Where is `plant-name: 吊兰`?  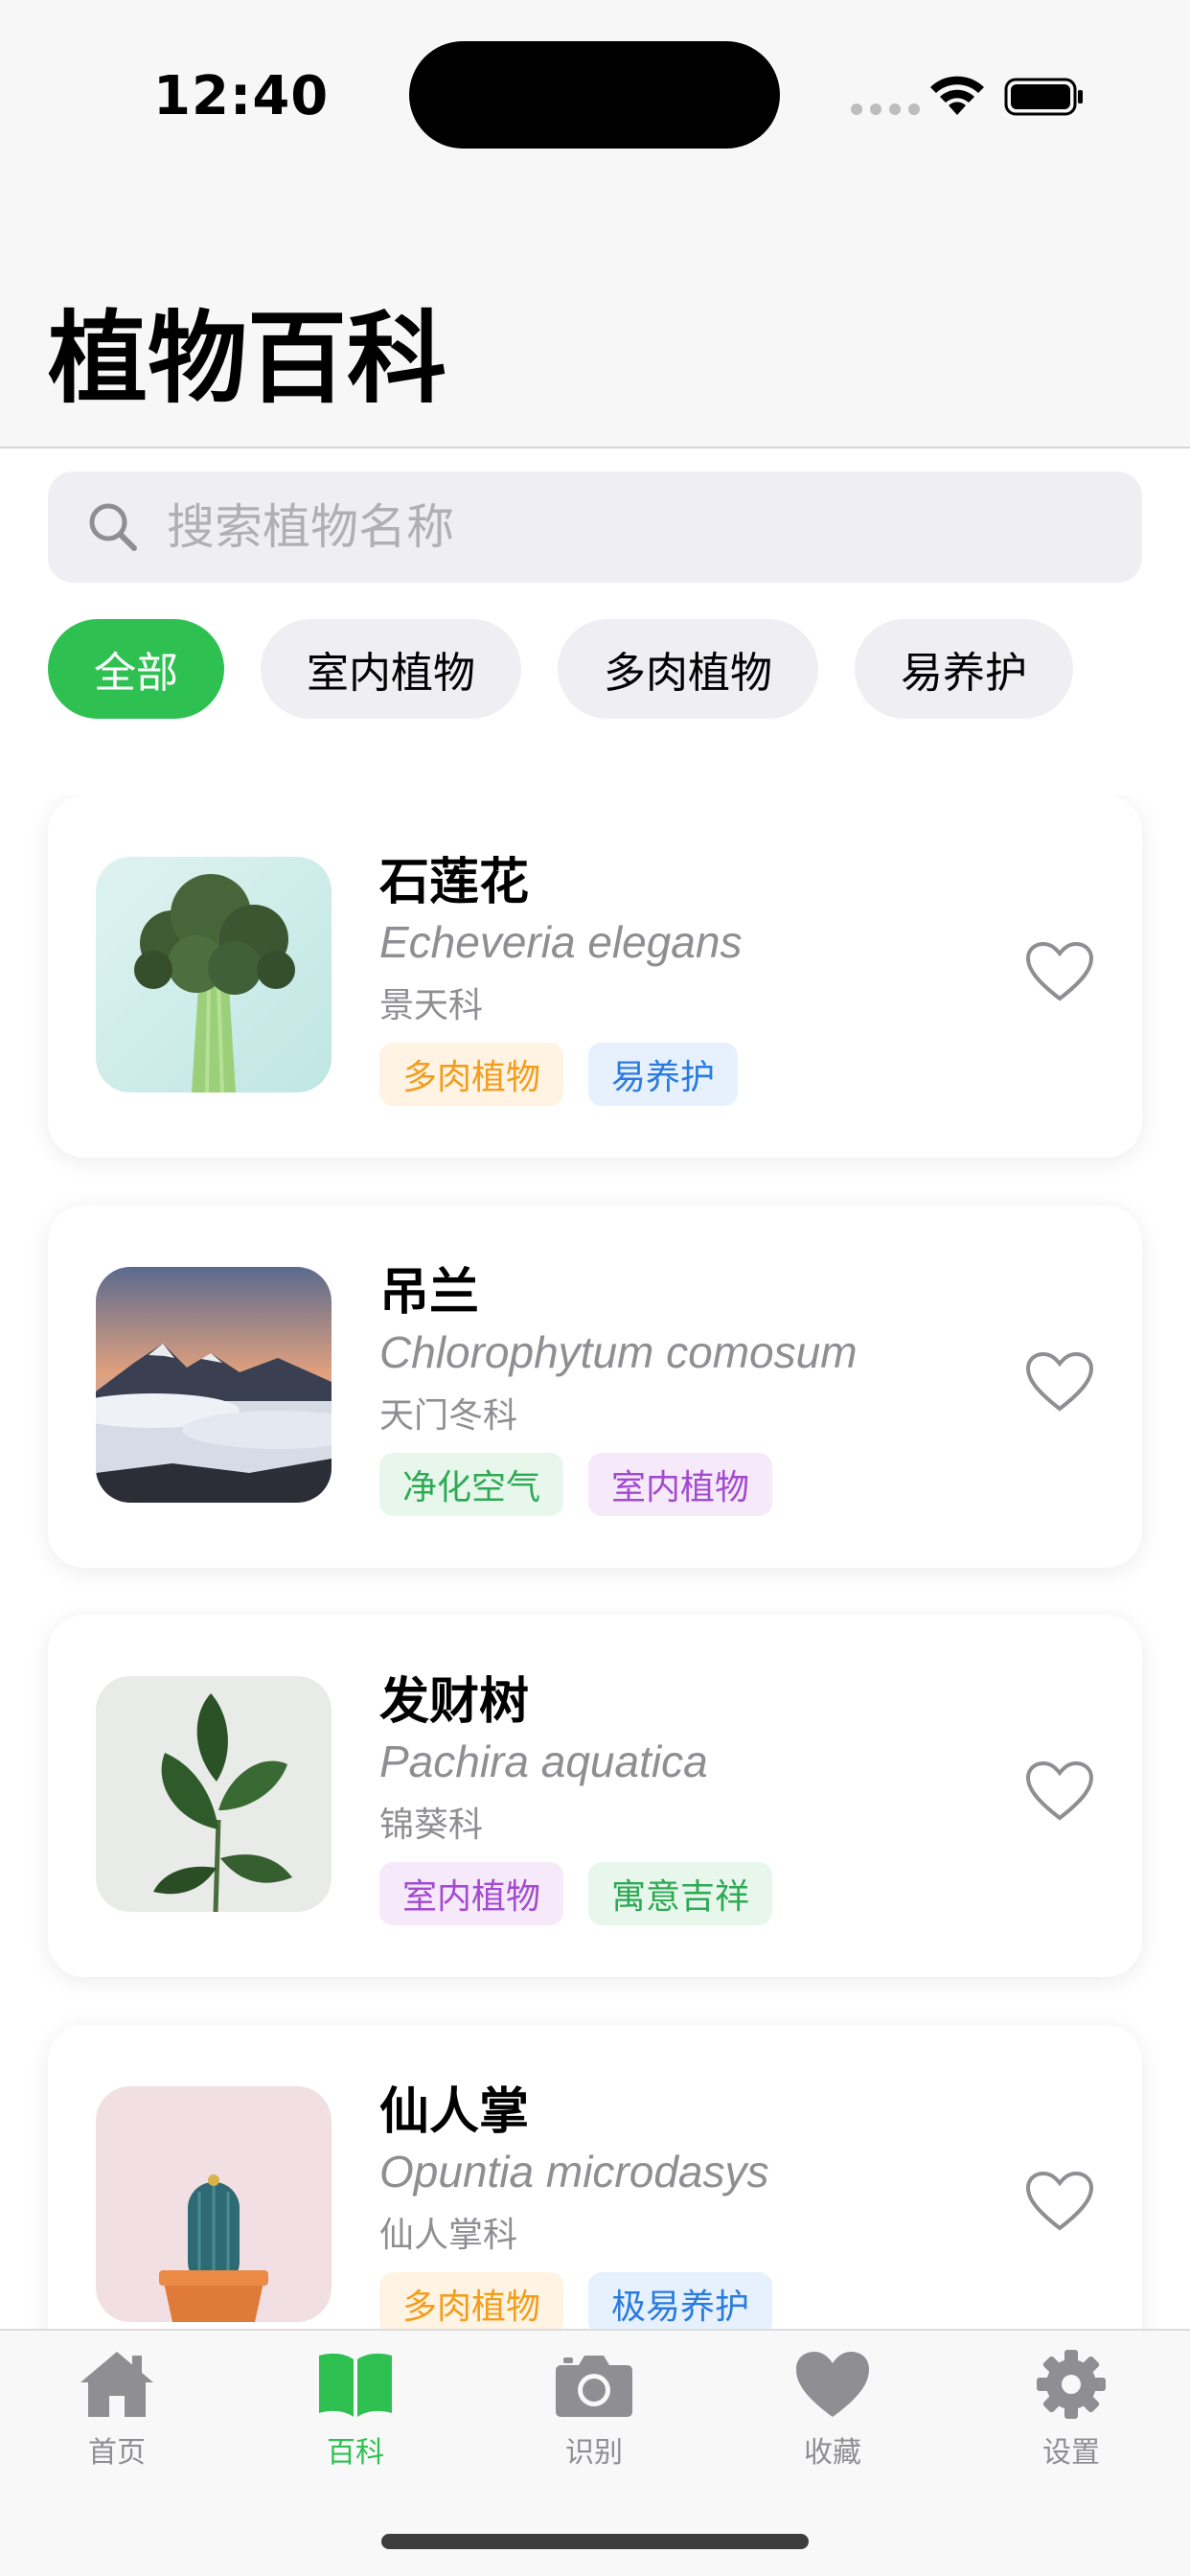 plant-name: 吊兰 is located at coordinates (429, 1293).